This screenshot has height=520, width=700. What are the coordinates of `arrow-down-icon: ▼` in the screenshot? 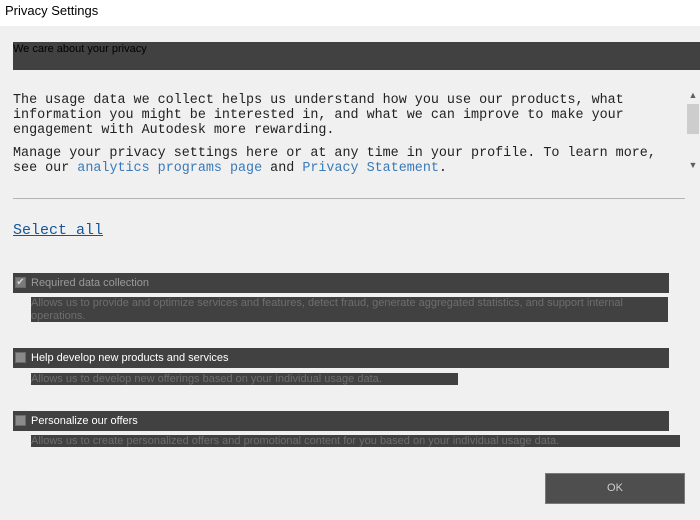 It's located at (693, 165).